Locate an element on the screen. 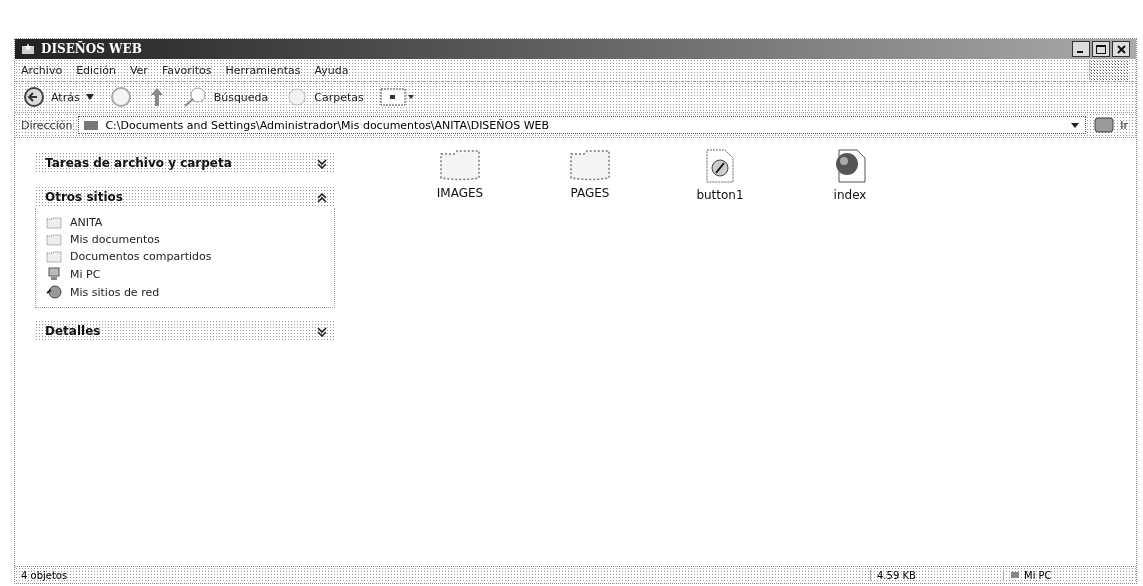 This screenshot has height=586, width=1143. window-title: DISEÑOS WEB is located at coordinates (91, 49).